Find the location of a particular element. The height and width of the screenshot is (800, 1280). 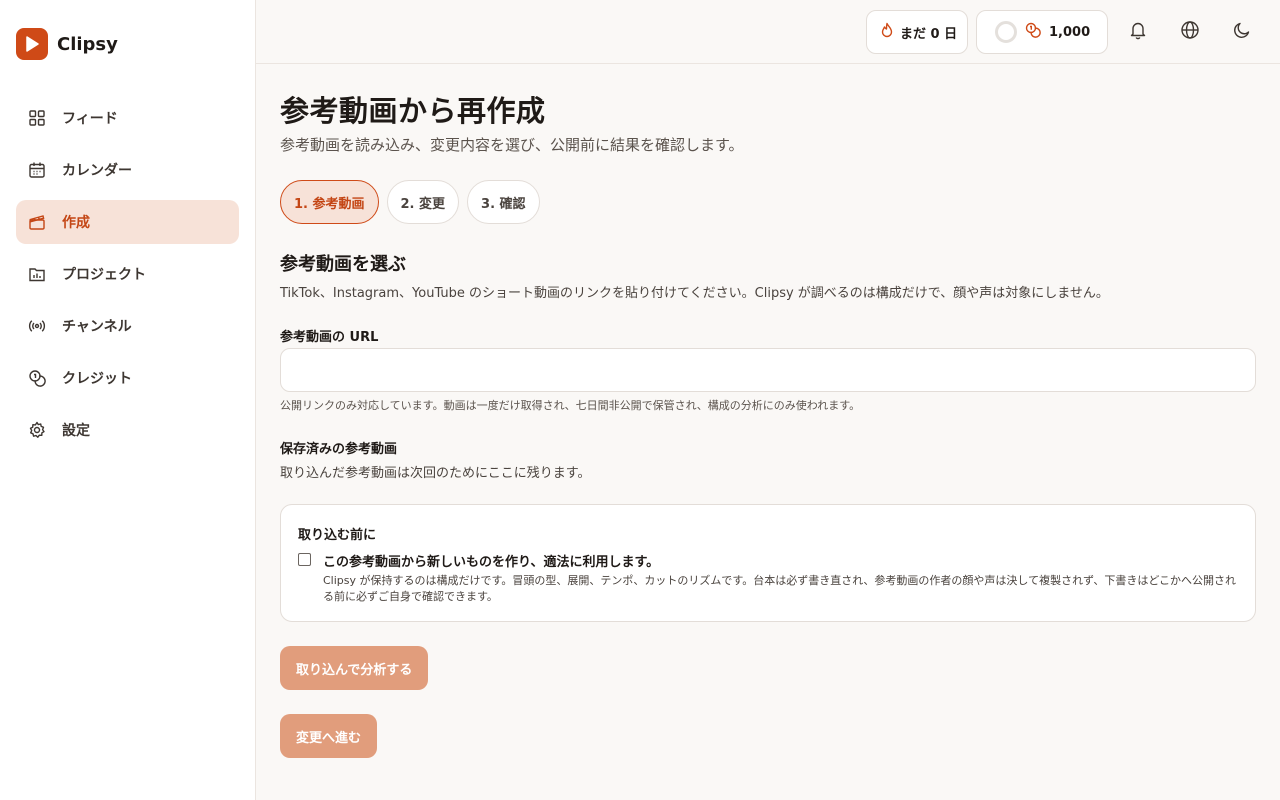

consent-label: この参考動画から新しいものを作り、適法に利用します。 is located at coordinates (491, 560).